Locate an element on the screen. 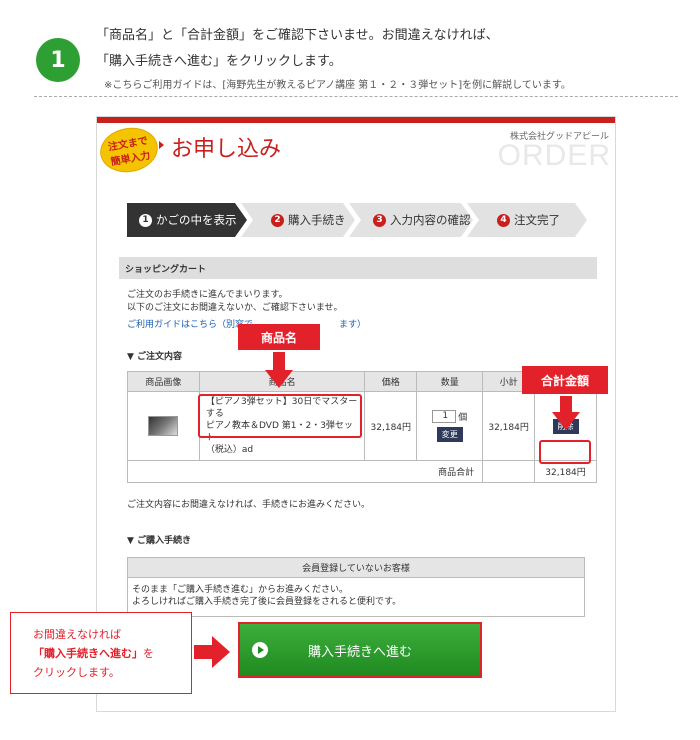 This screenshot has width=700, height=740. total-row: 商品合計 32,184円 is located at coordinates (361, 471).